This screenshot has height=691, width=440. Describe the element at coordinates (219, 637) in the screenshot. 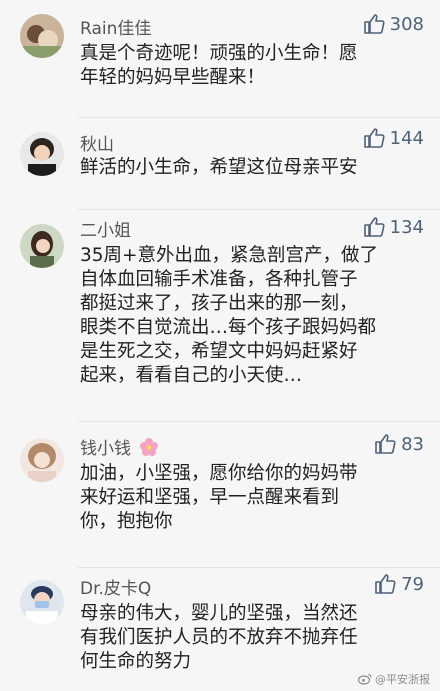

I see `comment-line: 有我们医护人员的不放弃不抛弃任` at that location.